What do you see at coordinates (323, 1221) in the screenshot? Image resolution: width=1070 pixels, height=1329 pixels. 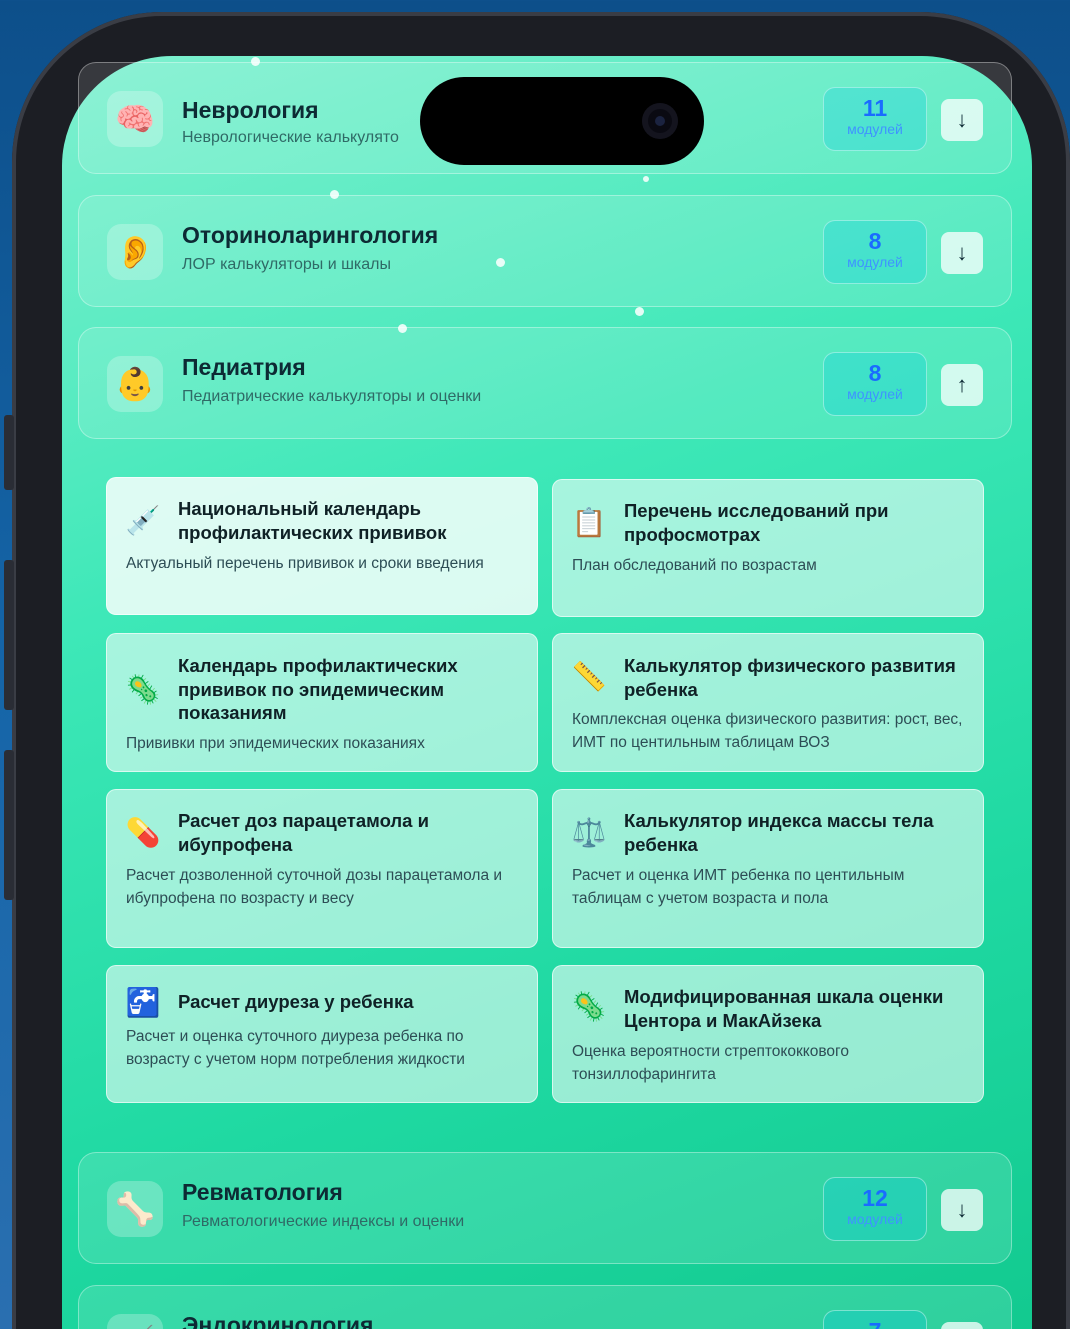 I see `section-subtitle: Ревматологические индексы и оценки` at bounding box center [323, 1221].